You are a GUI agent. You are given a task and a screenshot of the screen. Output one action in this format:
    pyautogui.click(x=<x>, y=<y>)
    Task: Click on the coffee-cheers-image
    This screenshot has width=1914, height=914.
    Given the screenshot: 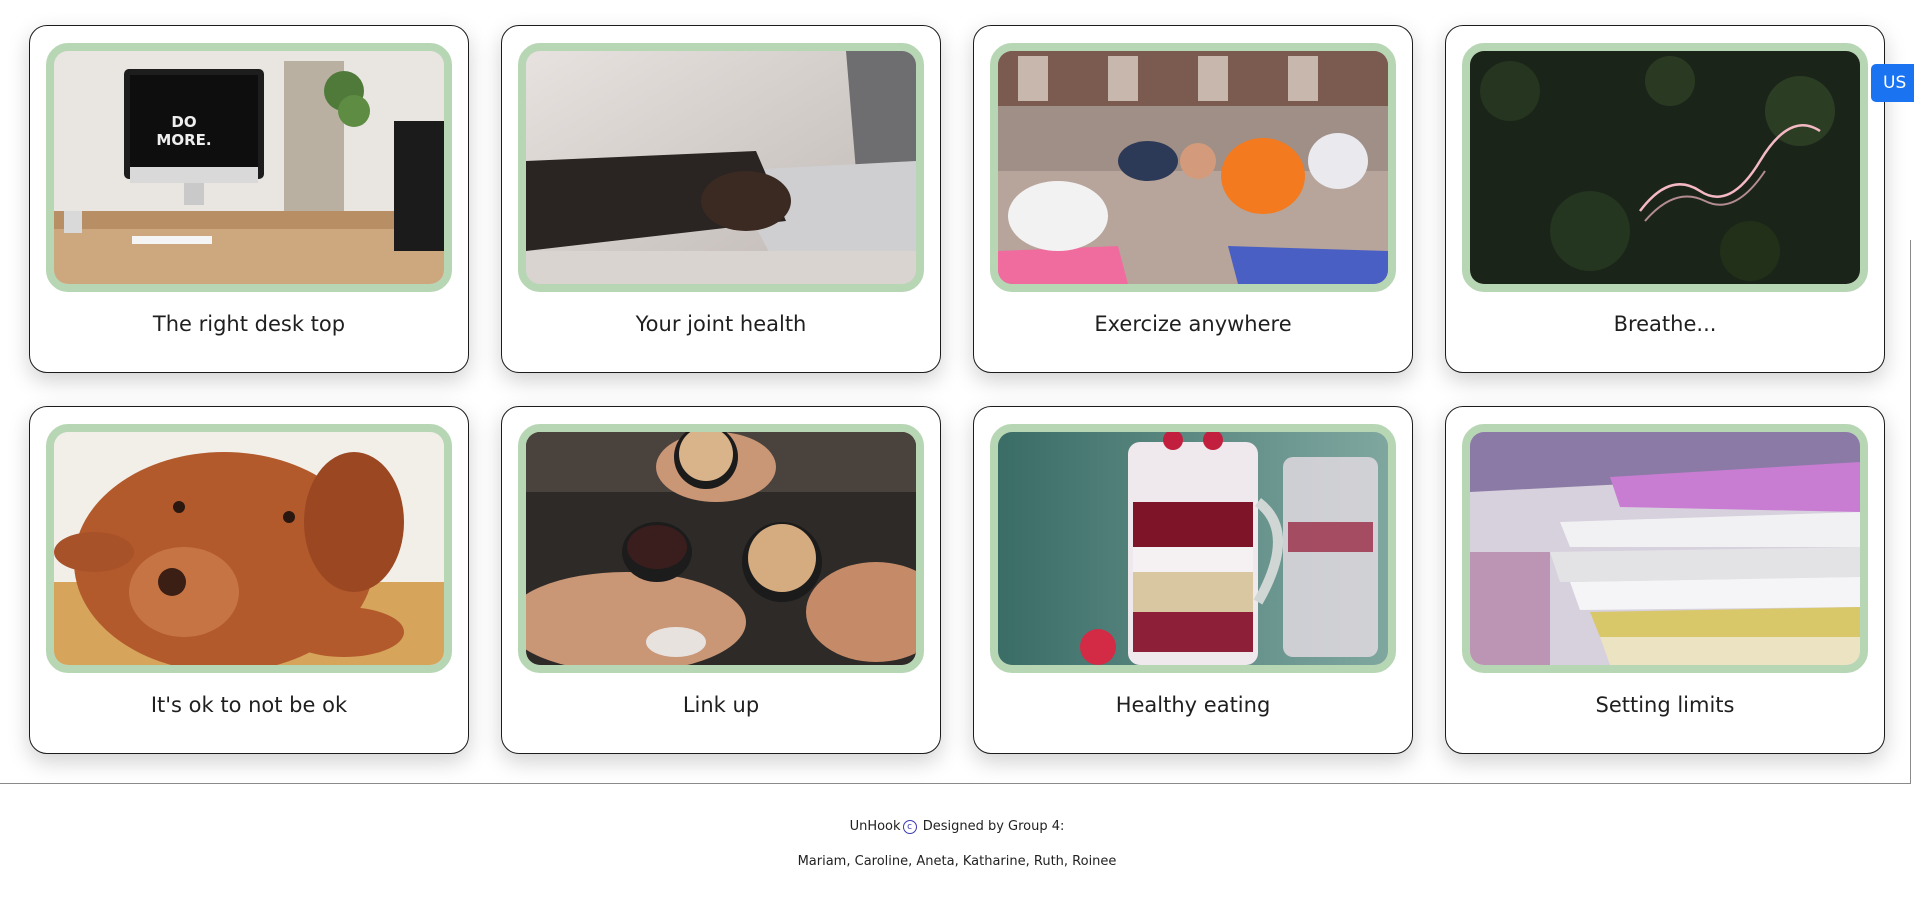 What is the action you would take?
    pyautogui.click(x=721, y=548)
    